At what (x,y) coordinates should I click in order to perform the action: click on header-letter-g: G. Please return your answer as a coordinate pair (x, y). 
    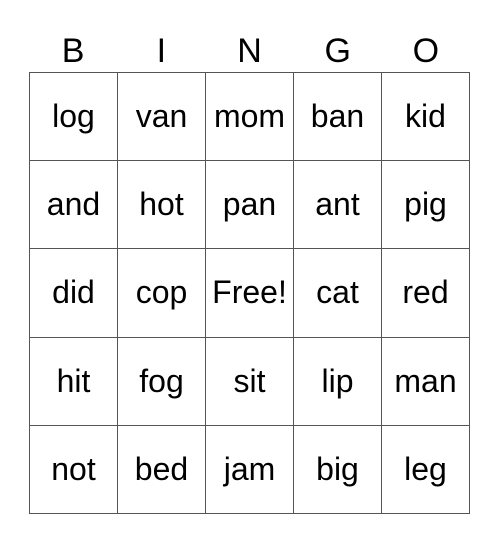
    Looking at the image, I should click on (337, 51).